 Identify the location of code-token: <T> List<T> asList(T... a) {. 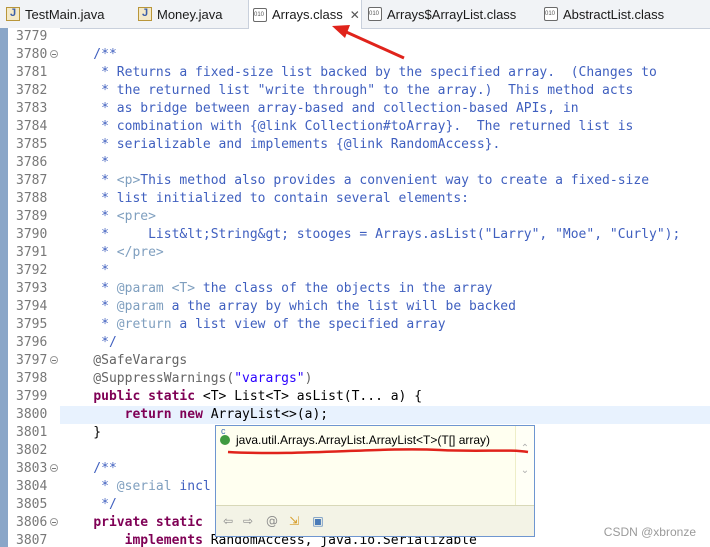
(309, 396).